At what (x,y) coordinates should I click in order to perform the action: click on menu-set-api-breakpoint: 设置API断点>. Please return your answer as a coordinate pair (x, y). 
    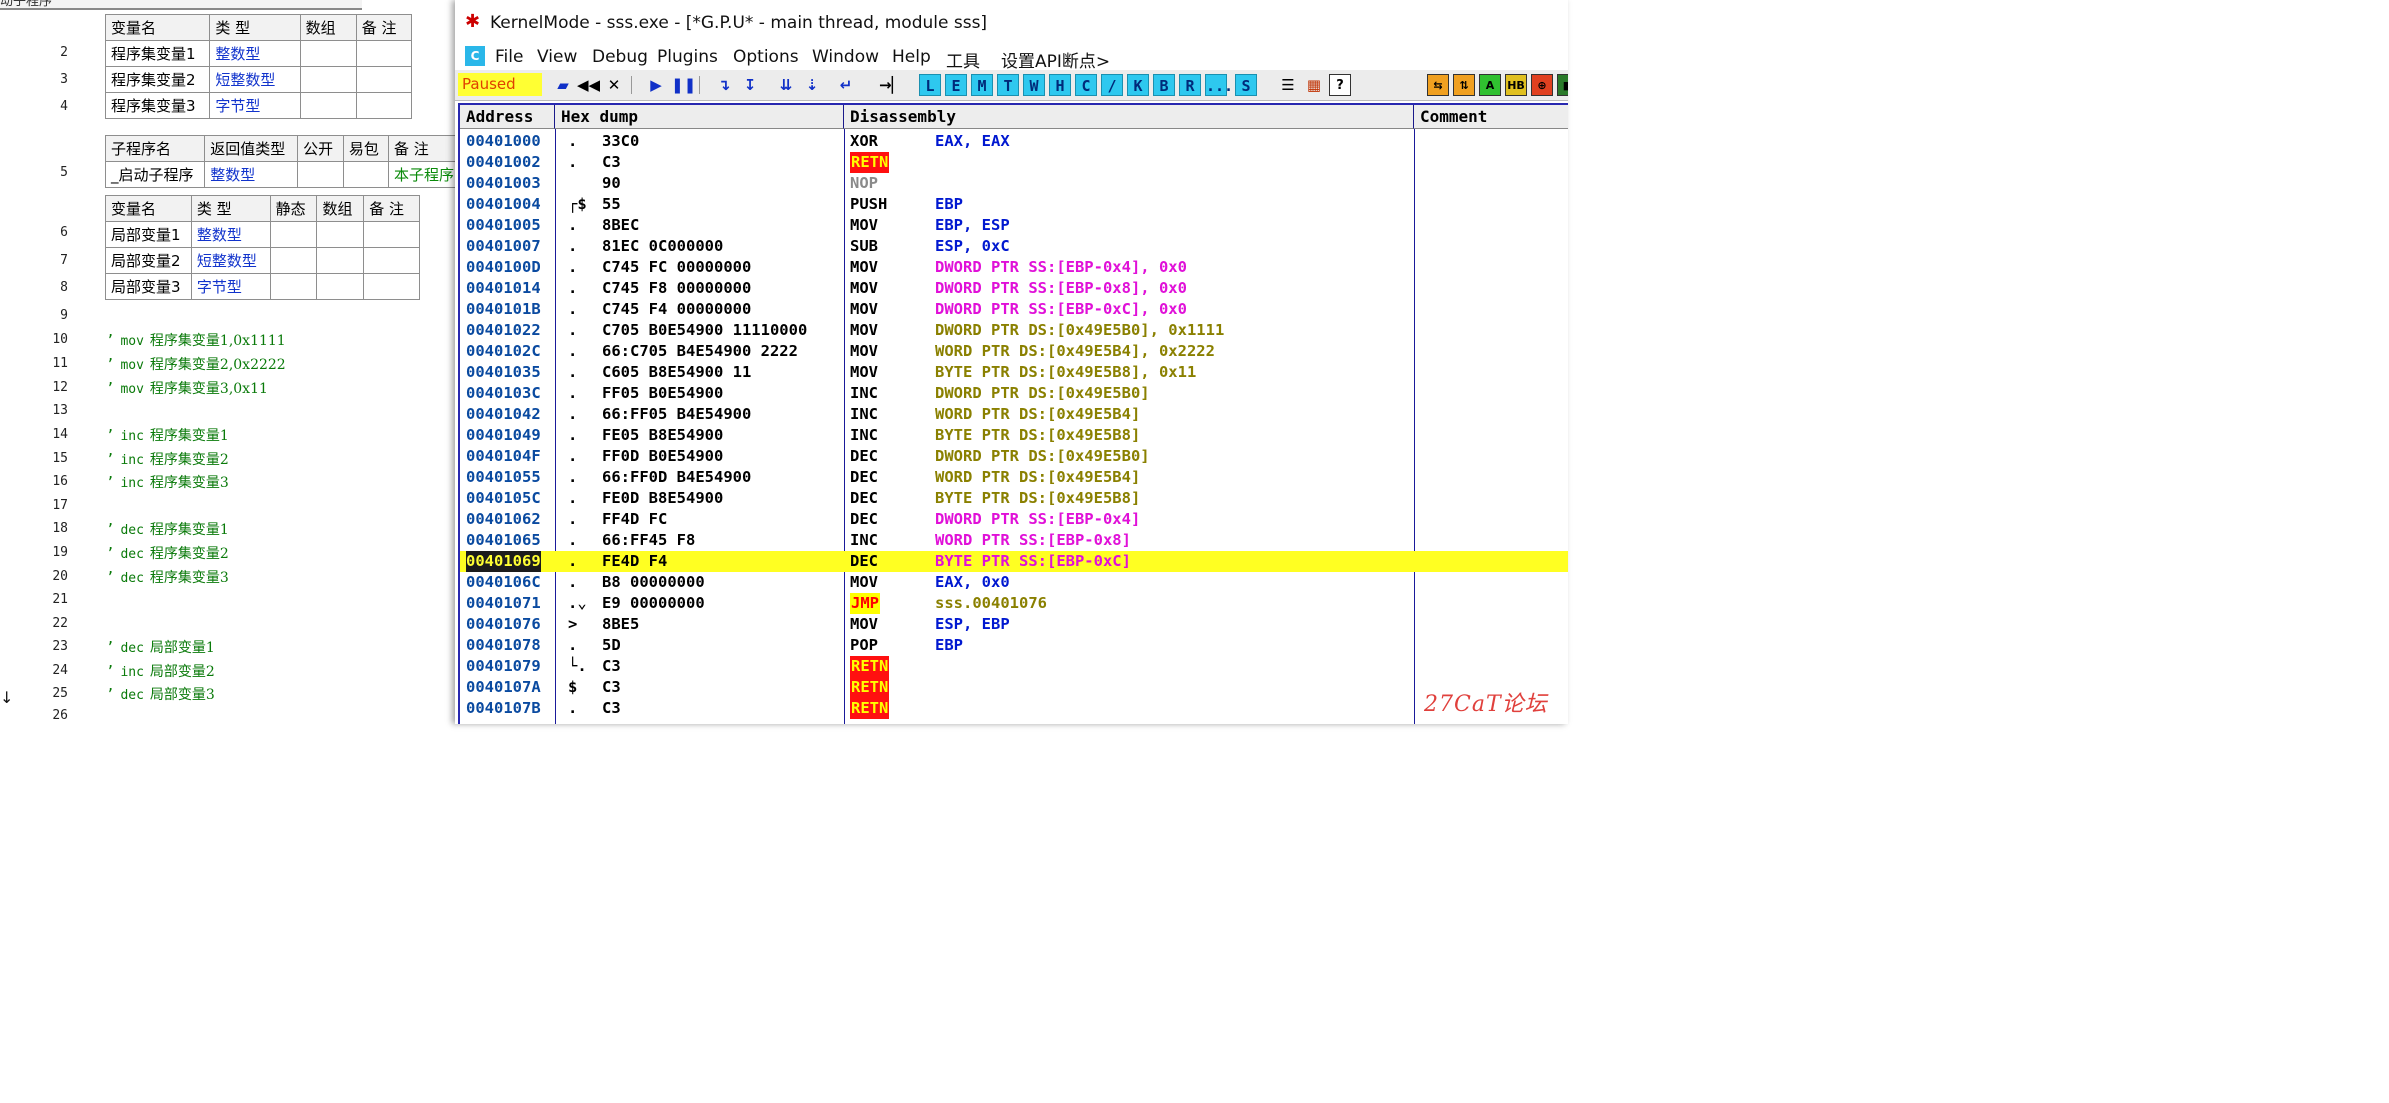
    Looking at the image, I should click on (1055, 59).